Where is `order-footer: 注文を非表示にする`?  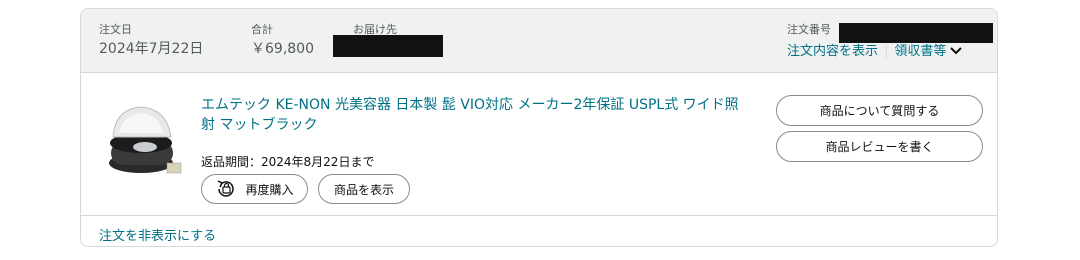
order-footer: 注文を非表示にする is located at coordinates (539, 230).